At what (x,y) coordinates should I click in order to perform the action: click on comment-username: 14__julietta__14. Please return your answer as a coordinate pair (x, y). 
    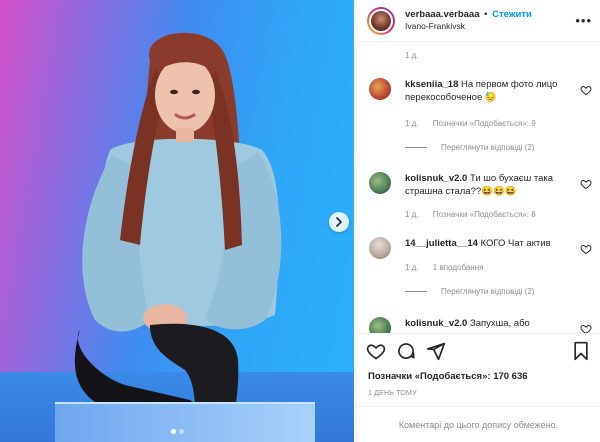
    Looking at the image, I should click on (441, 243).